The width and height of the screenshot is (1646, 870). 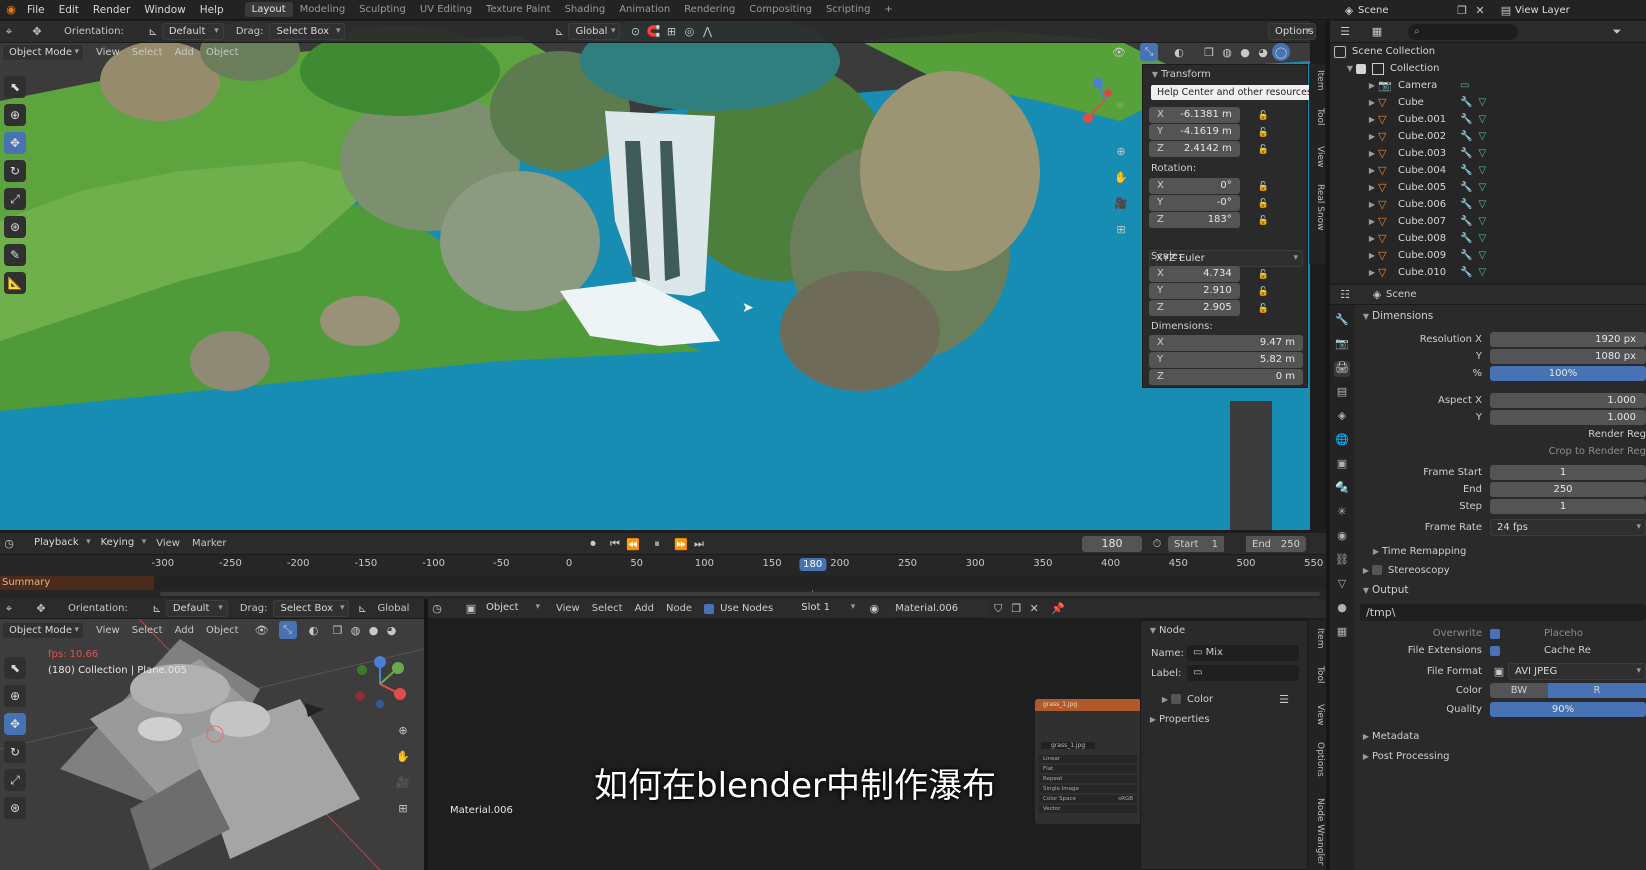 I want to click on transform-tool-icon: ⊛, so click(x=15, y=227).